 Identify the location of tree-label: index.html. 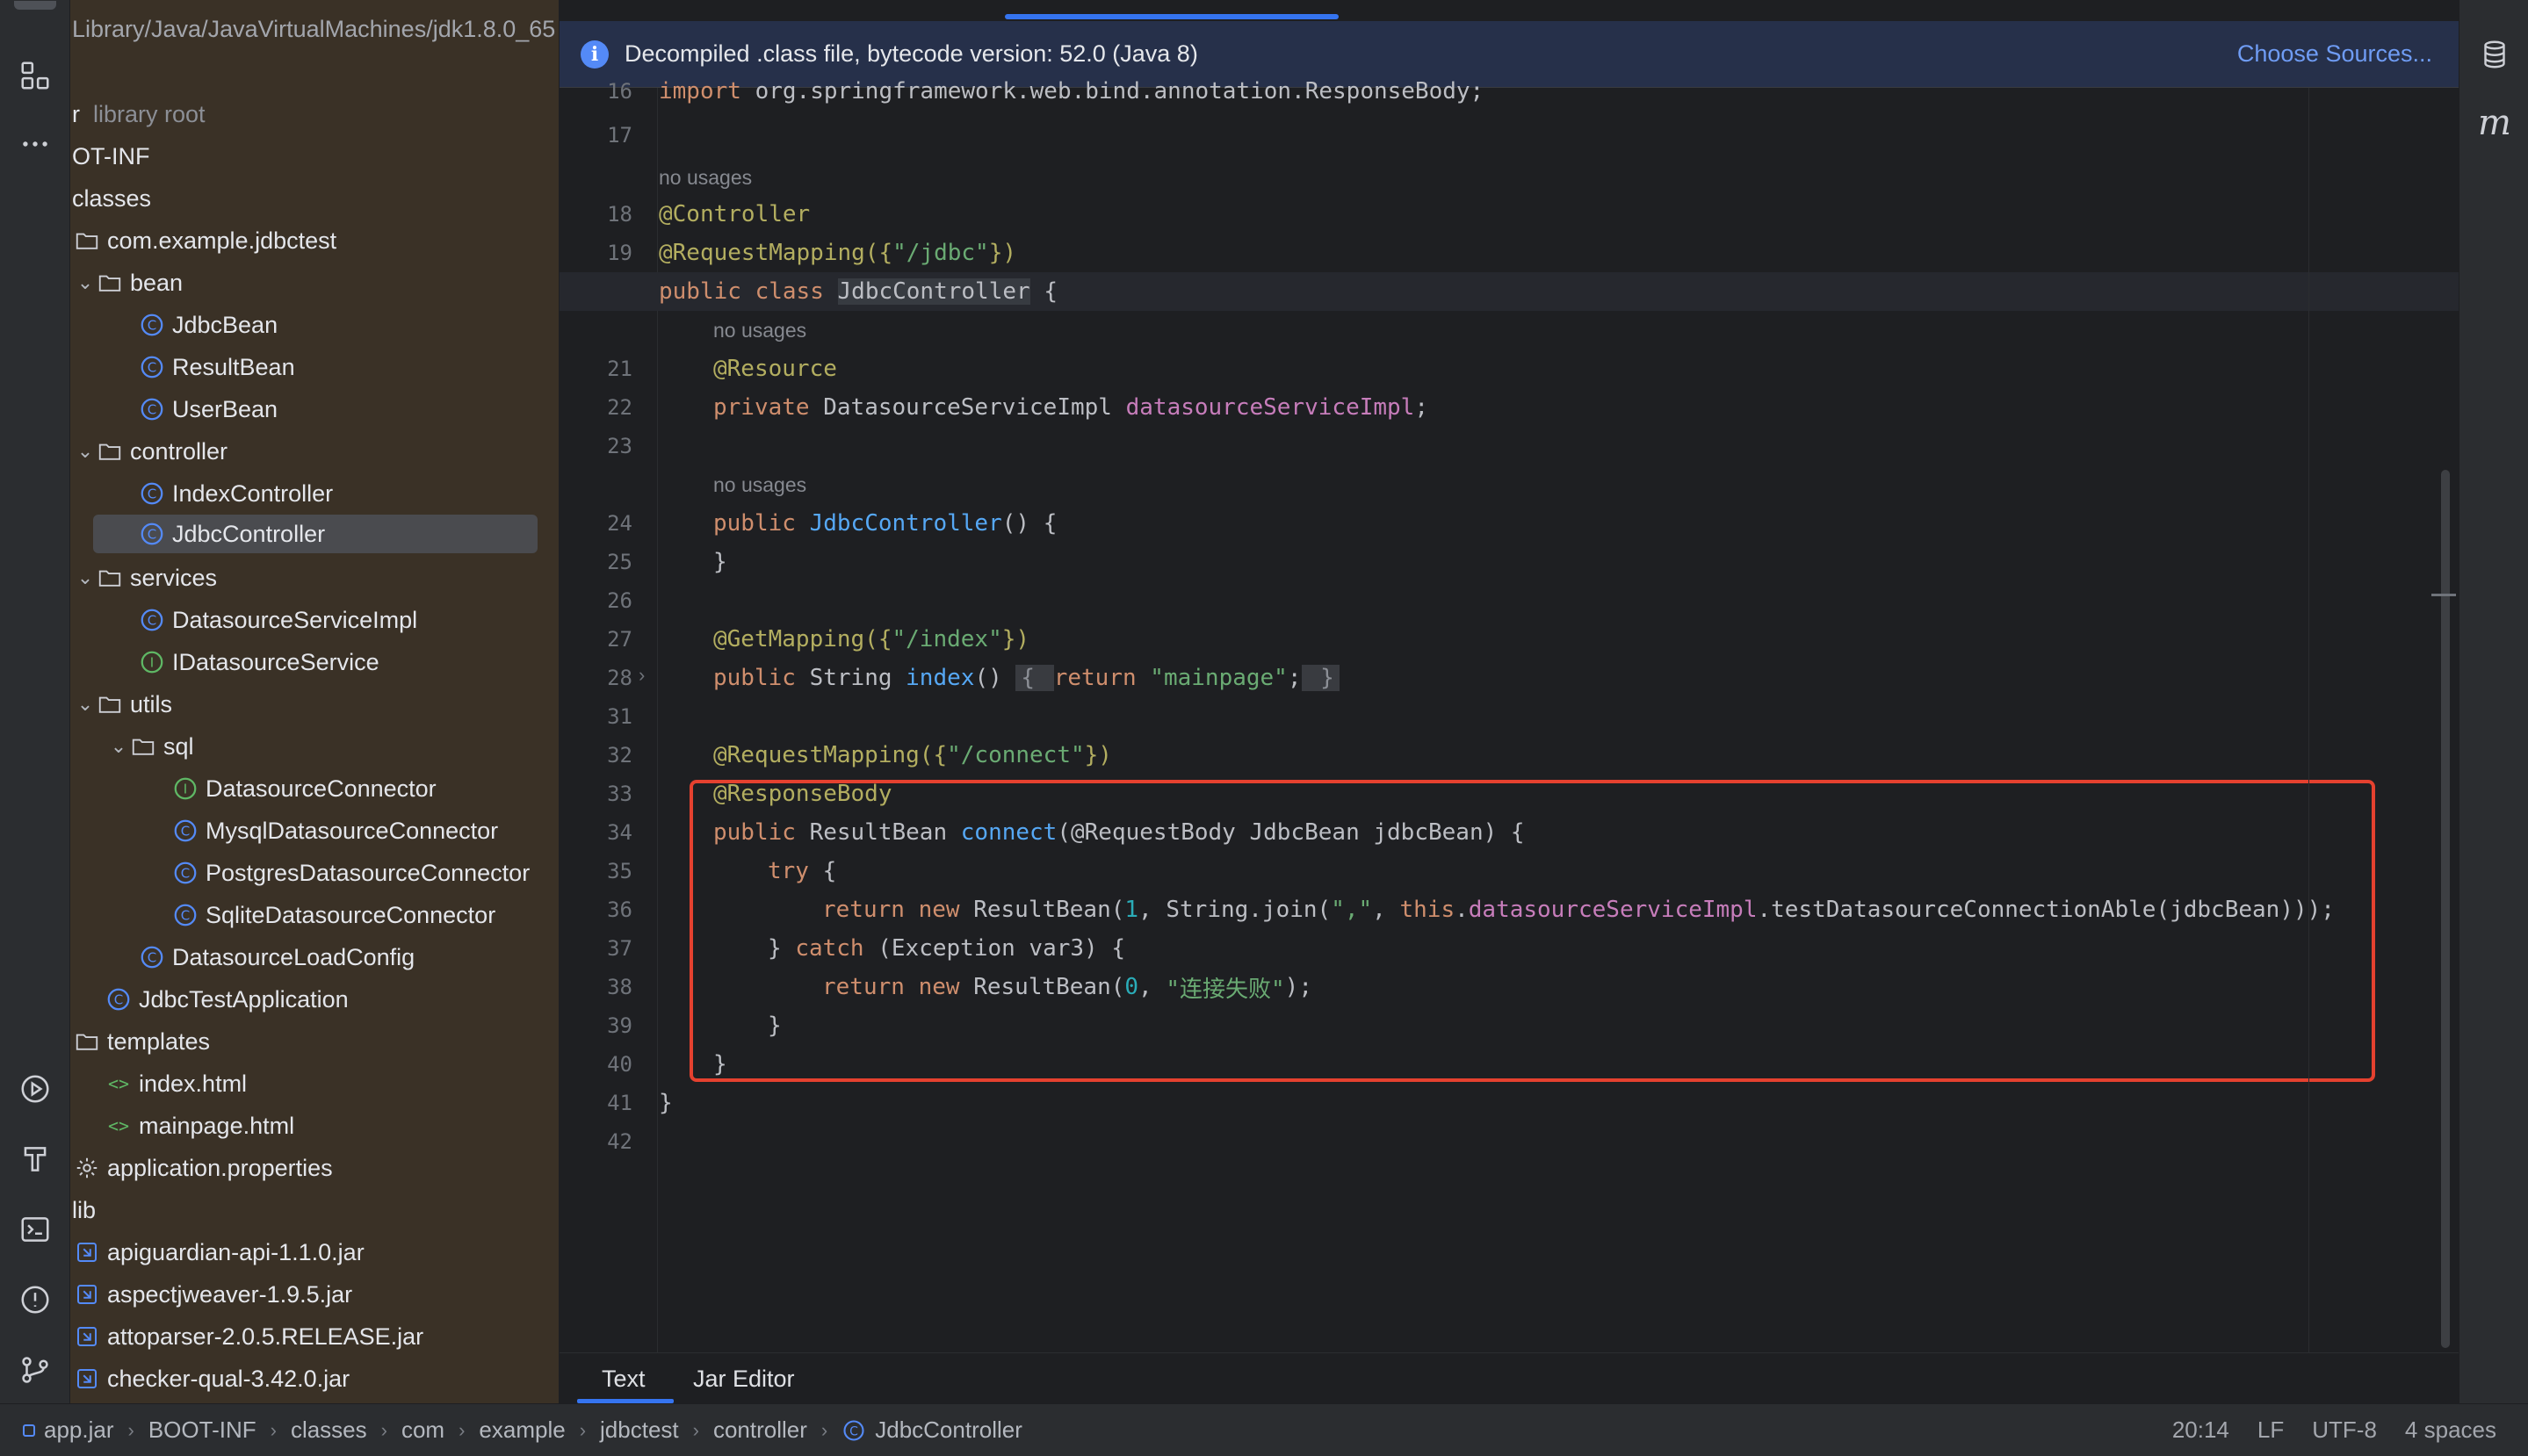
(193, 1083).